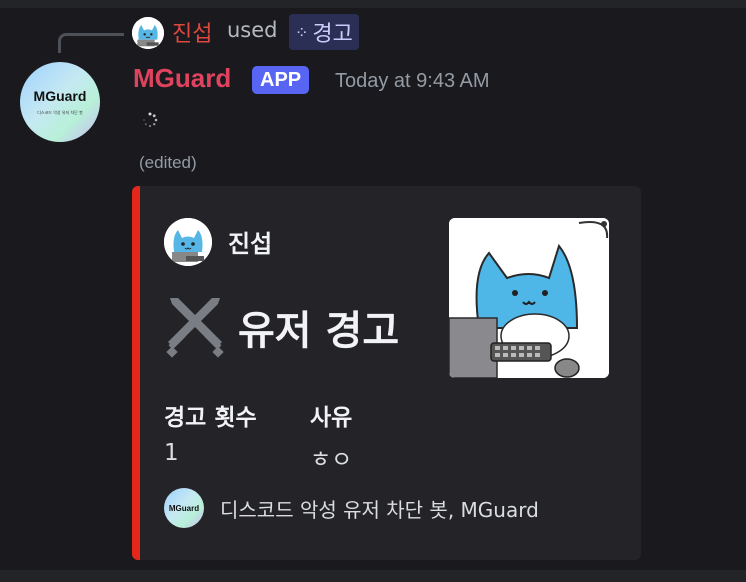 This screenshot has height=582, width=746. I want to click on crossed-swords-icon, so click(195, 328).